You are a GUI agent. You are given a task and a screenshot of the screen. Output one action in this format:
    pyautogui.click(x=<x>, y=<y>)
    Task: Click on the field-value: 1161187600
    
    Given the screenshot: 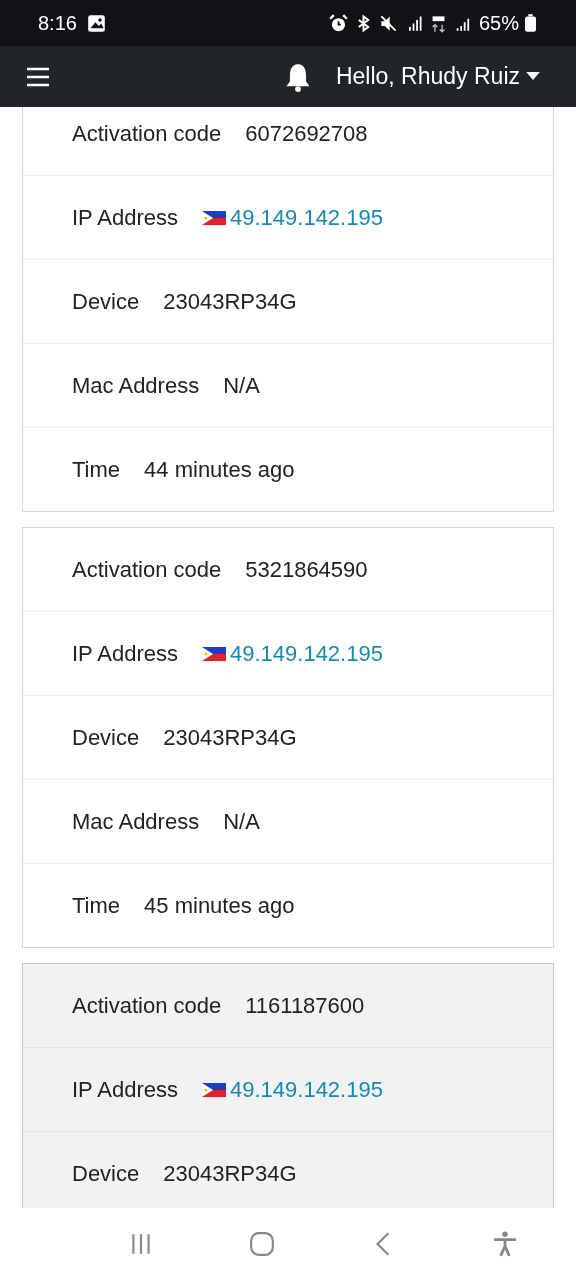 What is the action you would take?
    pyautogui.click(x=305, y=1005)
    